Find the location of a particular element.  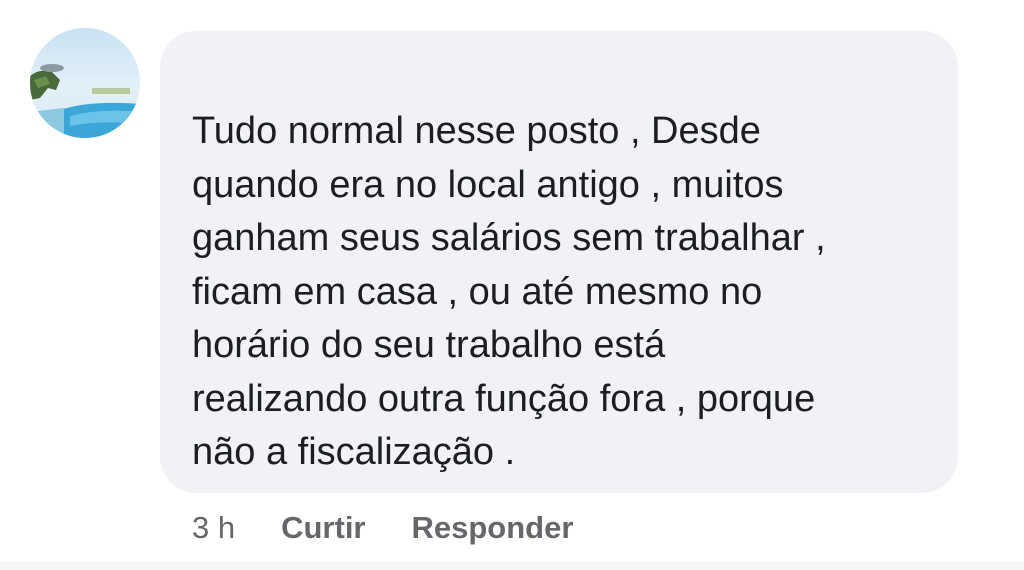

avatar is located at coordinates (85, 83).